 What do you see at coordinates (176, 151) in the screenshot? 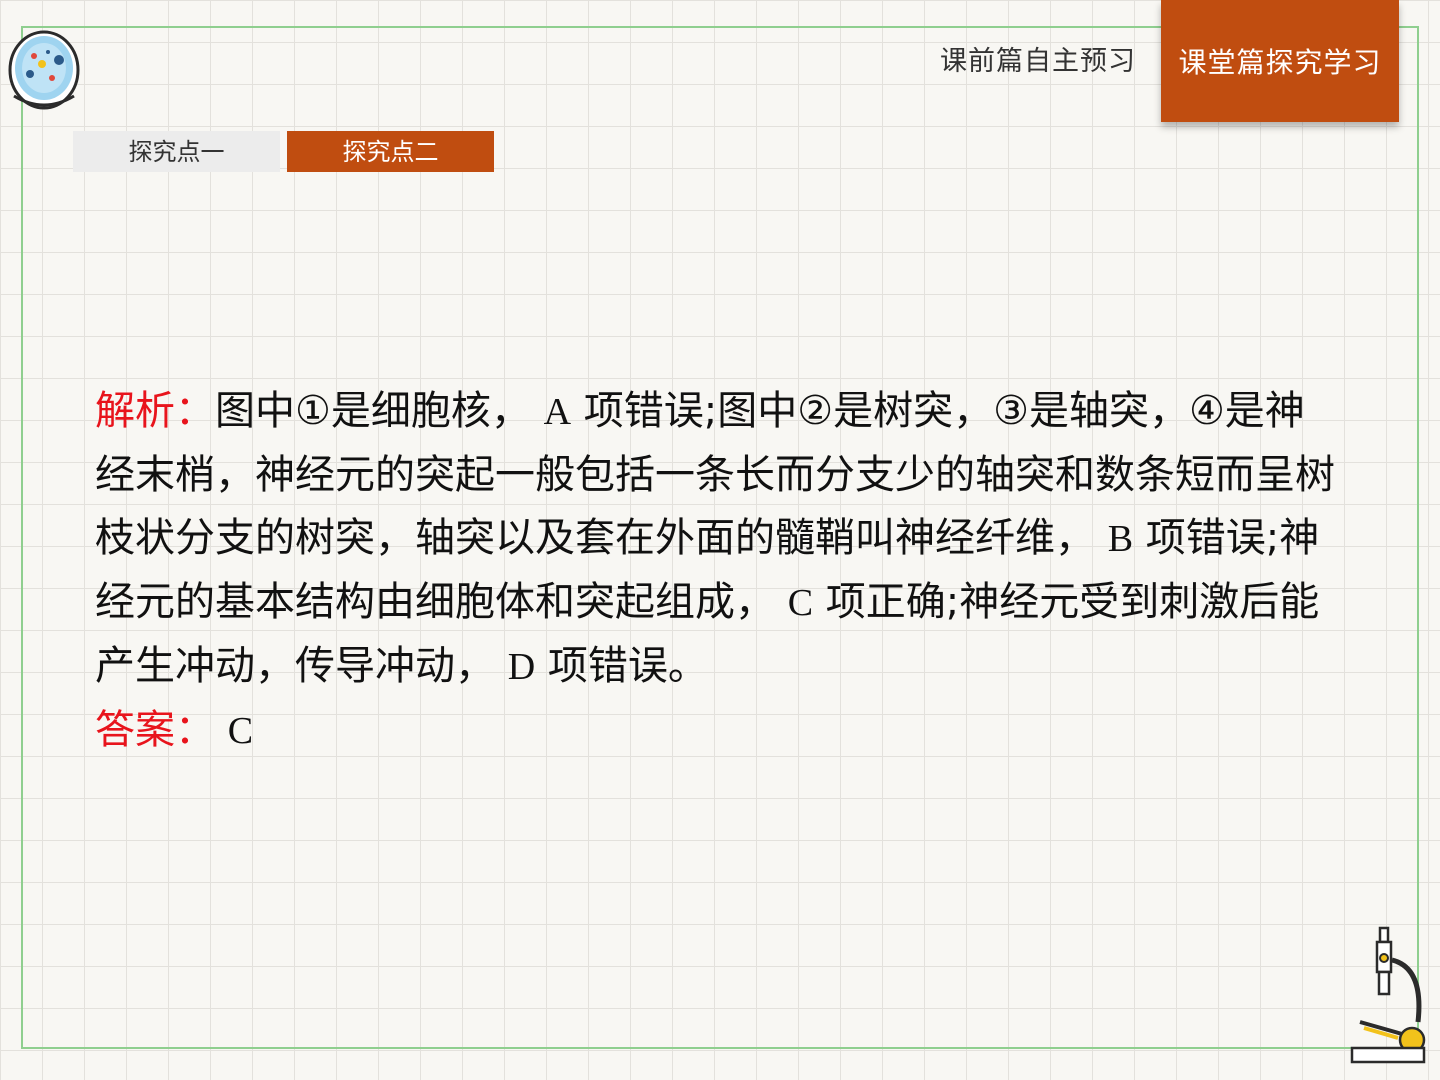
I see `tab-inquiry-point-1: 探究点一` at bounding box center [176, 151].